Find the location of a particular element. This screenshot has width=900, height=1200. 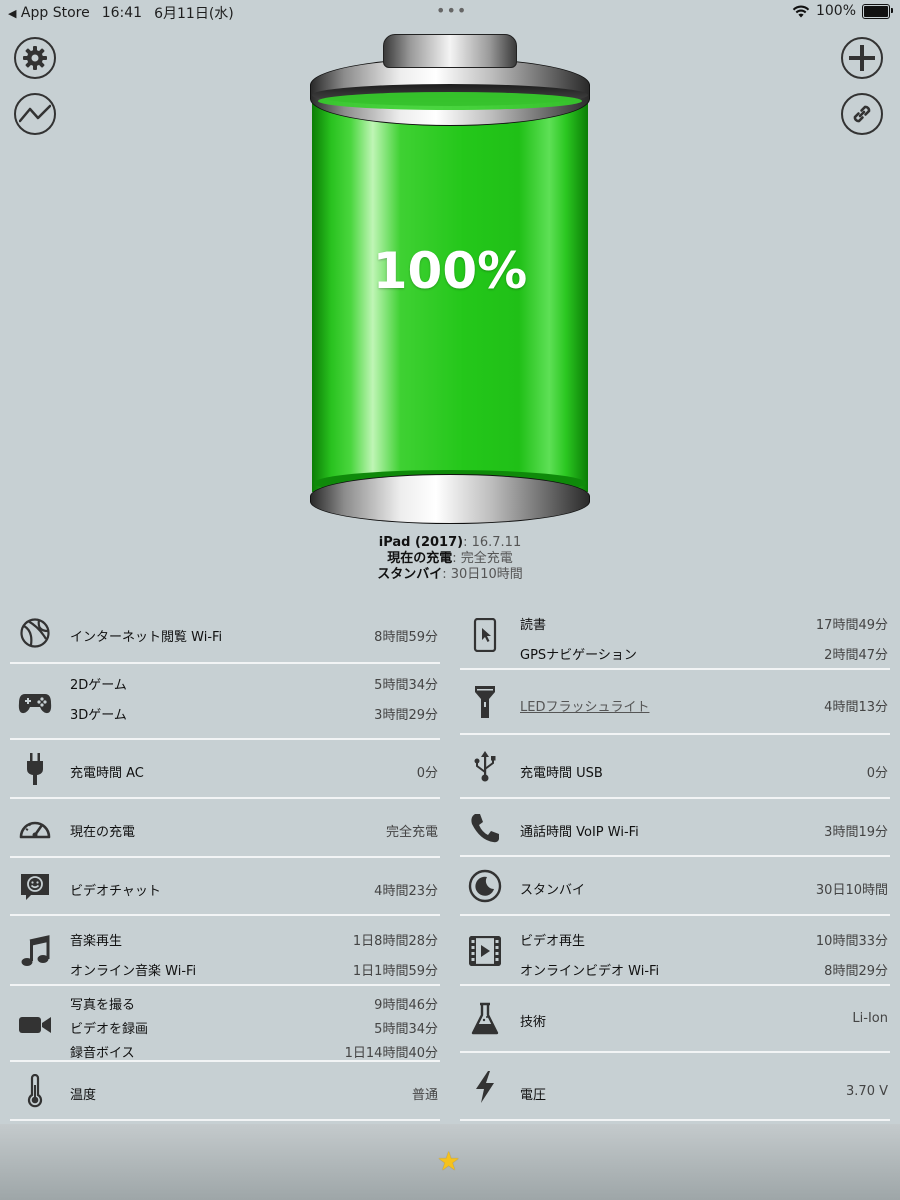

list-line: 録音ボイス 1日14時間40分 is located at coordinates (254, 1053).